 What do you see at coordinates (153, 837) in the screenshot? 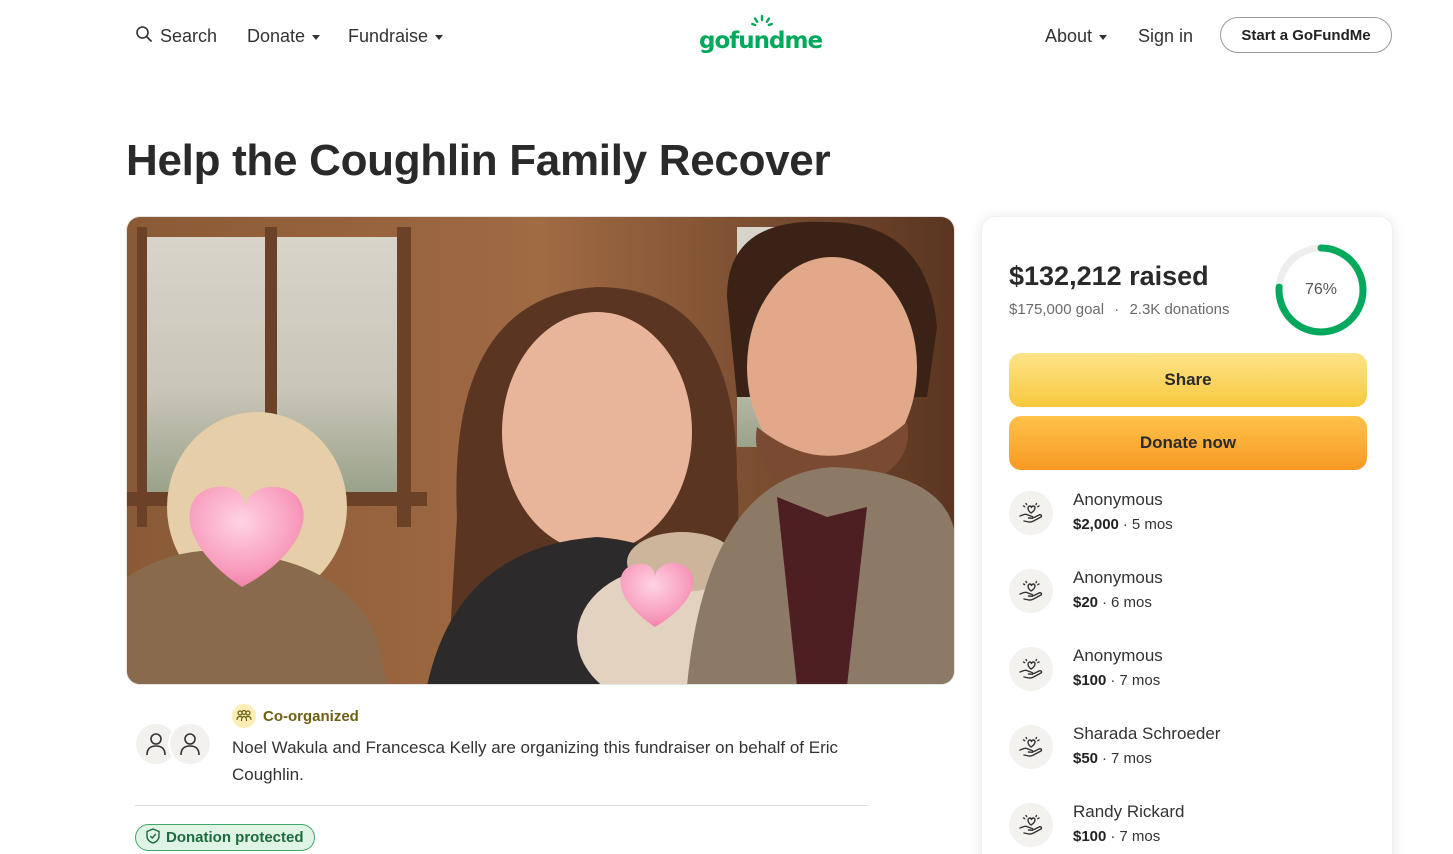
I see `shield-check-icon` at bounding box center [153, 837].